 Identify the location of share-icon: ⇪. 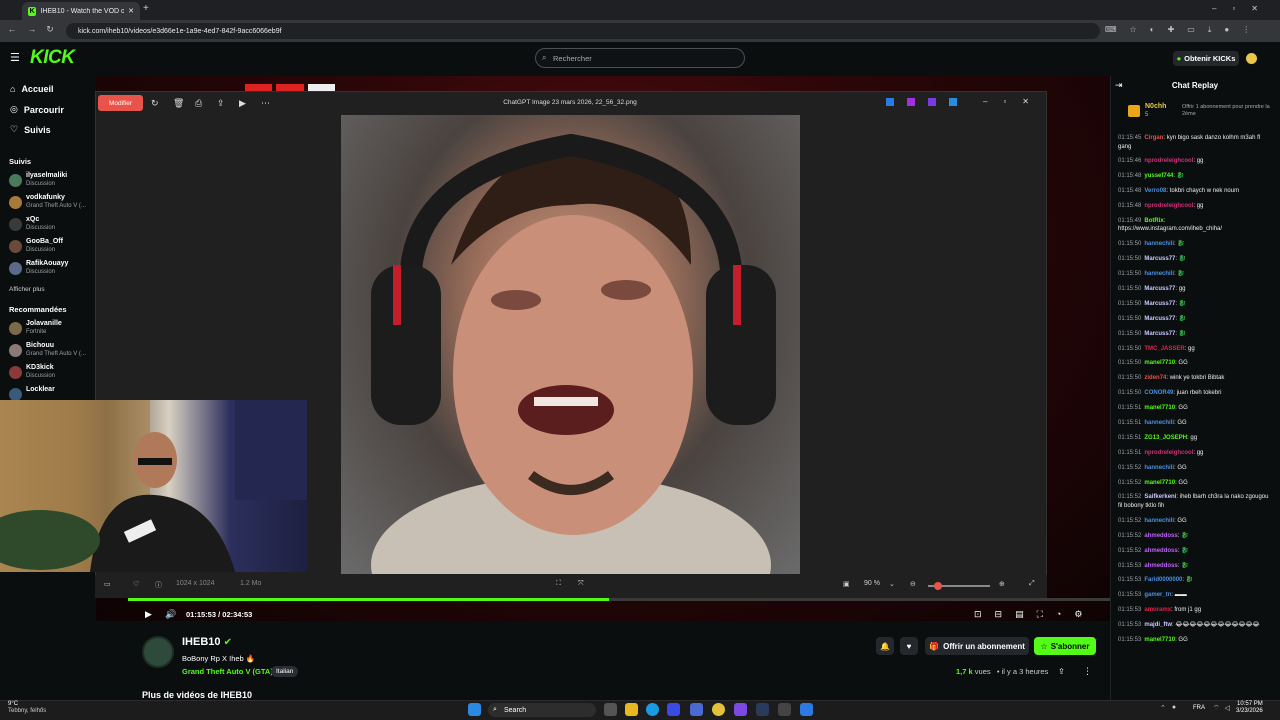
(1061, 671).